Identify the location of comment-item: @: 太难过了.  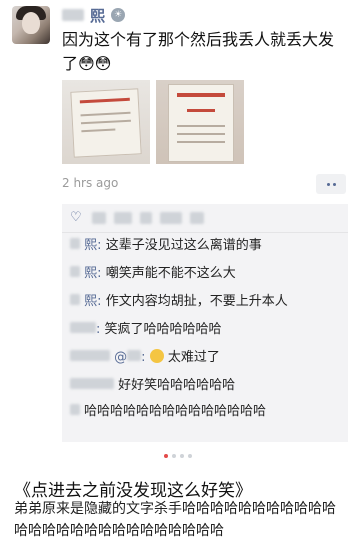
(208, 358).